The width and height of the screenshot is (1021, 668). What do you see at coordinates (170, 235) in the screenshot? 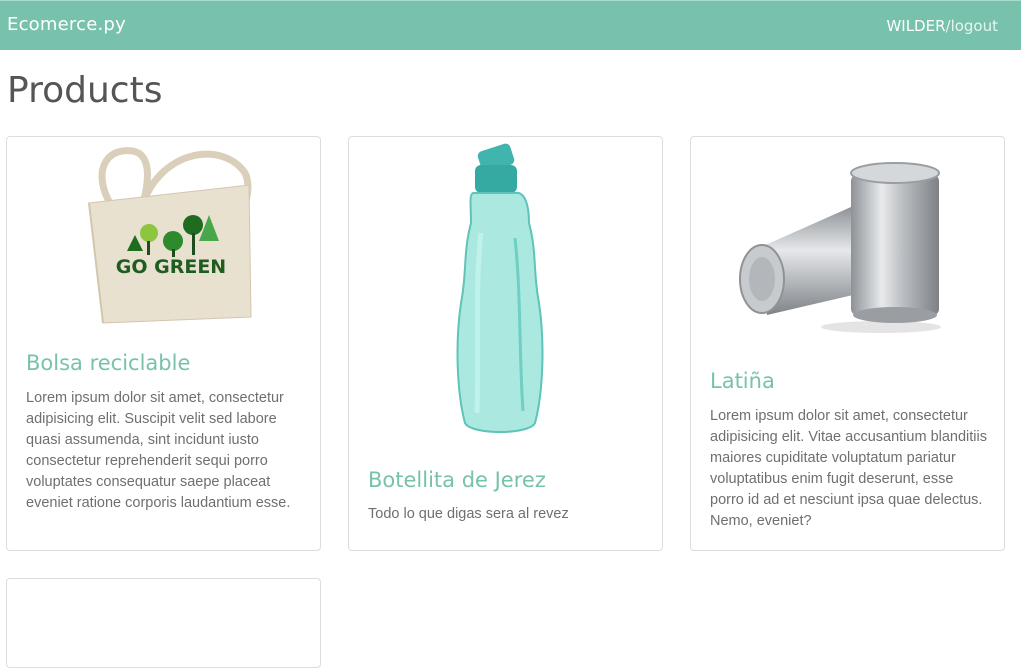
I see `tote-bag-icon: GO GREEN` at bounding box center [170, 235].